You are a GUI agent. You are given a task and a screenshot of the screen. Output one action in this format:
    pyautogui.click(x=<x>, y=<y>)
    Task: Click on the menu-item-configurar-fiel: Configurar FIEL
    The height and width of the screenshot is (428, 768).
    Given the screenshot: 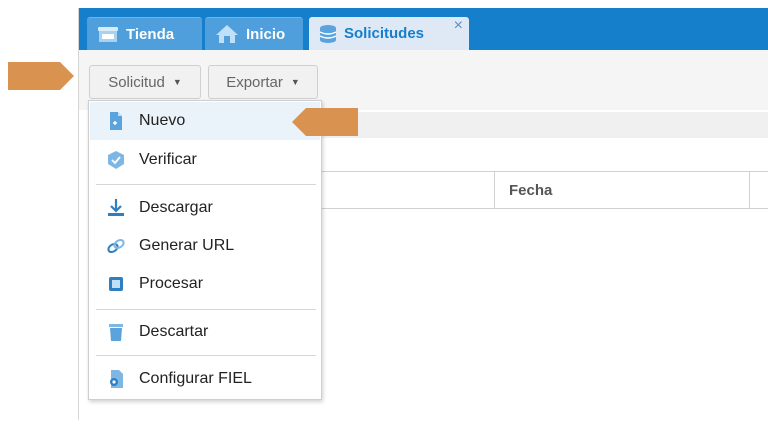 What is the action you would take?
    pyautogui.click(x=205, y=379)
    